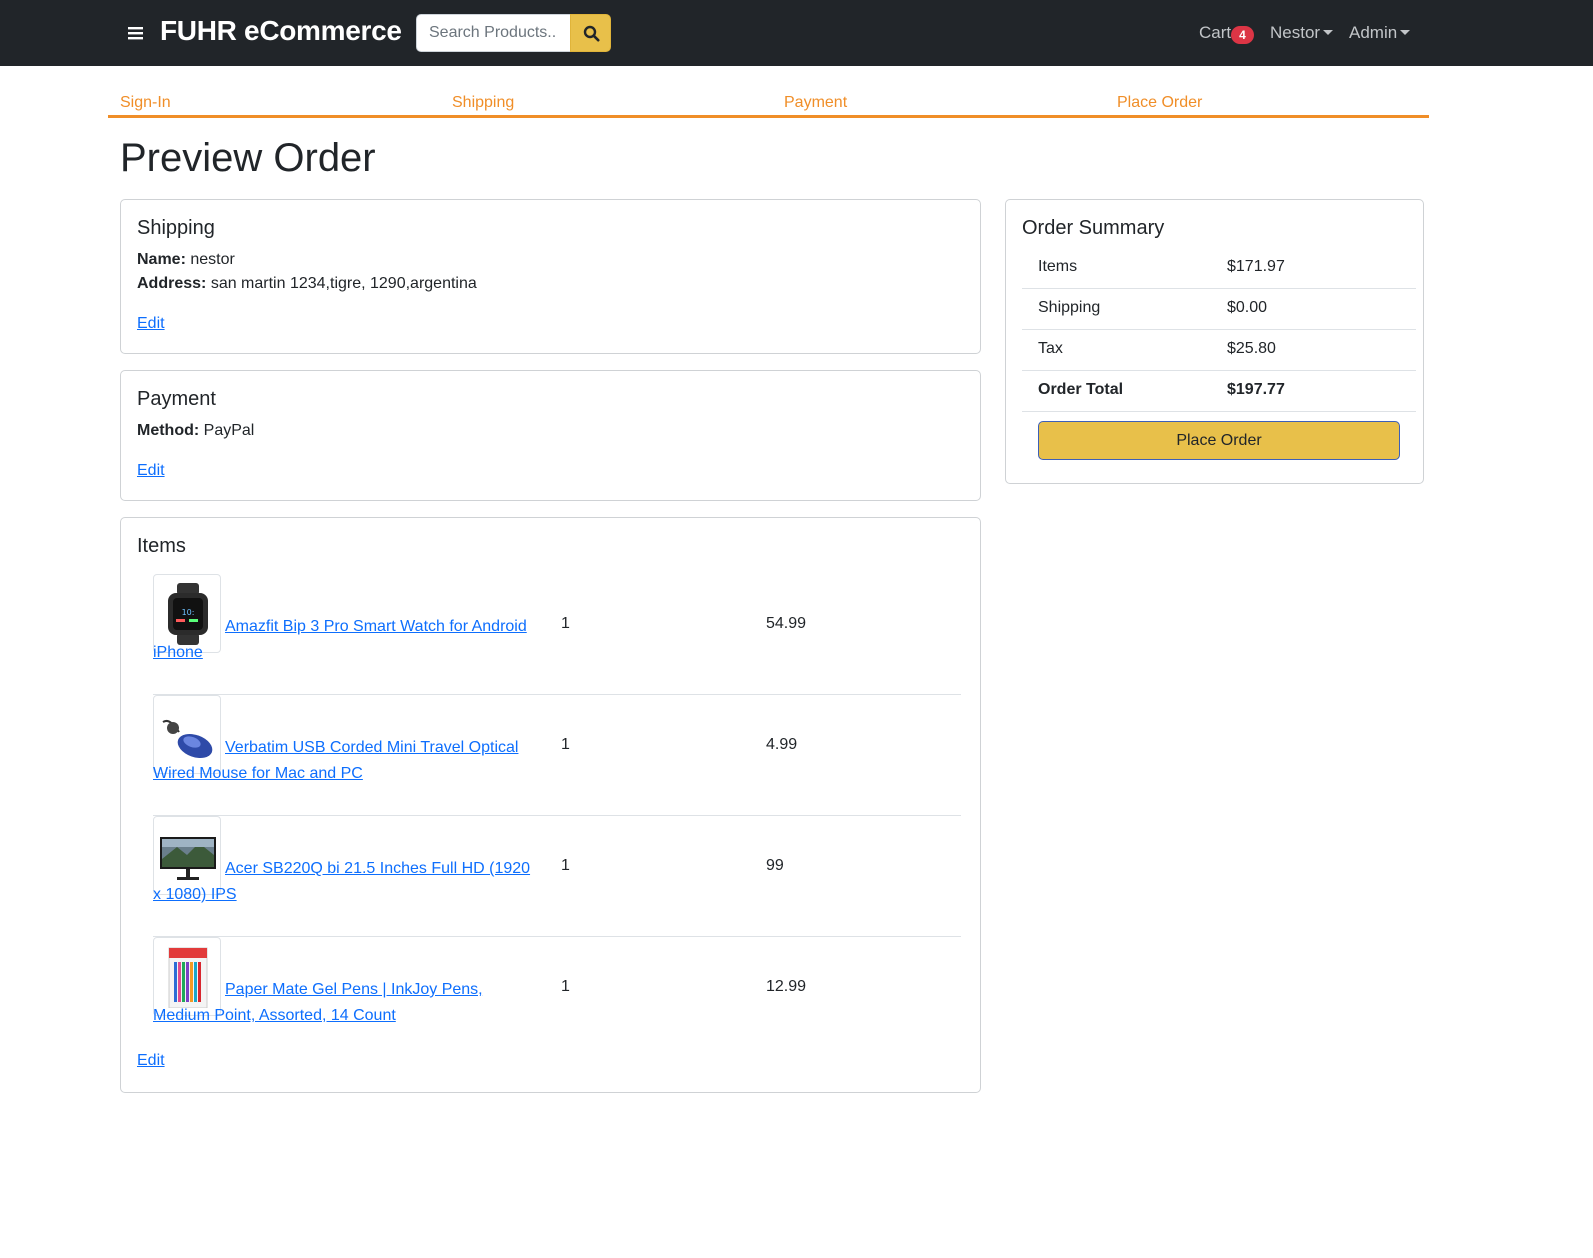 The height and width of the screenshot is (1258, 1593). What do you see at coordinates (1081, 389) in the screenshot?
I see `summary-label: Order Total` at bounding box center [1081, 389].